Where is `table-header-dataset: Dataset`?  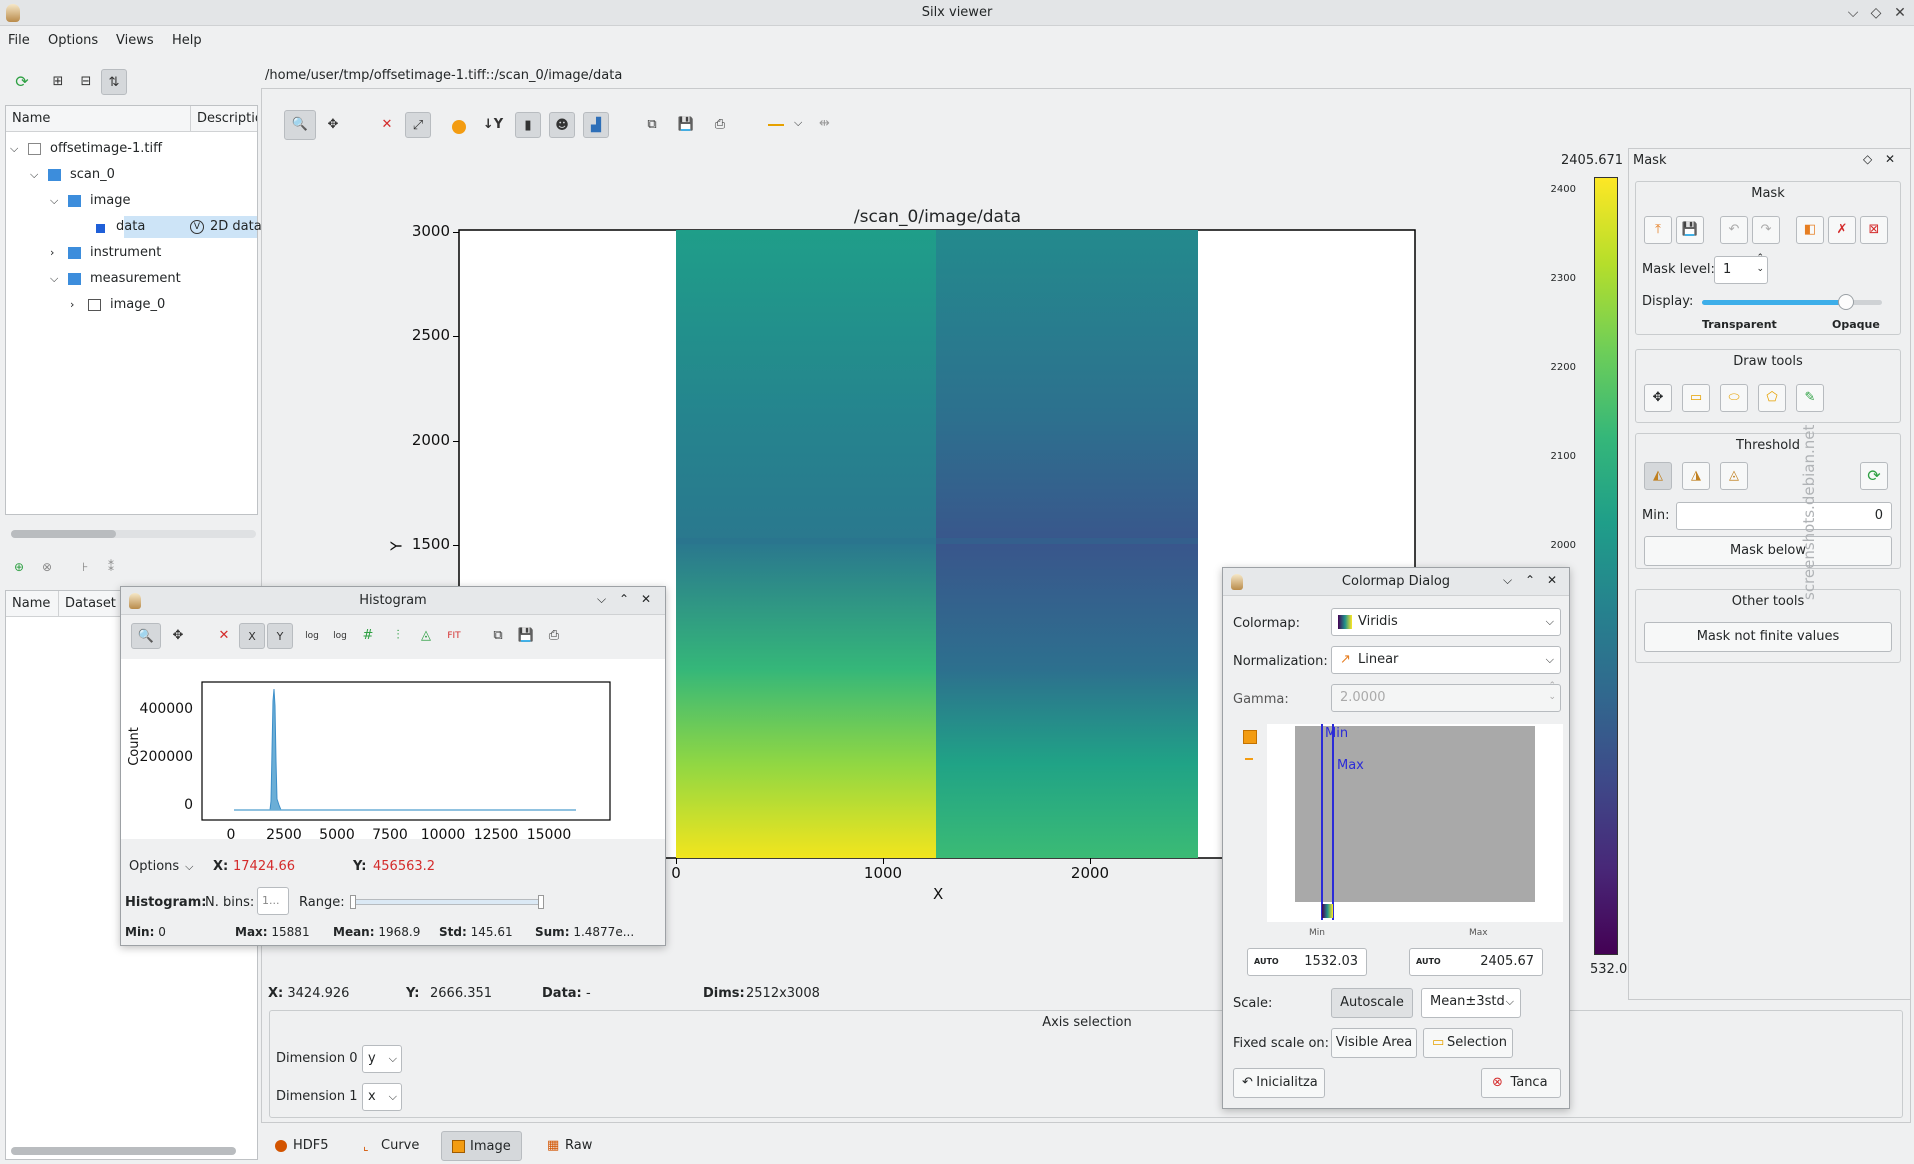
table-header-dataset: Dataset is located at coordinates (87, 604).